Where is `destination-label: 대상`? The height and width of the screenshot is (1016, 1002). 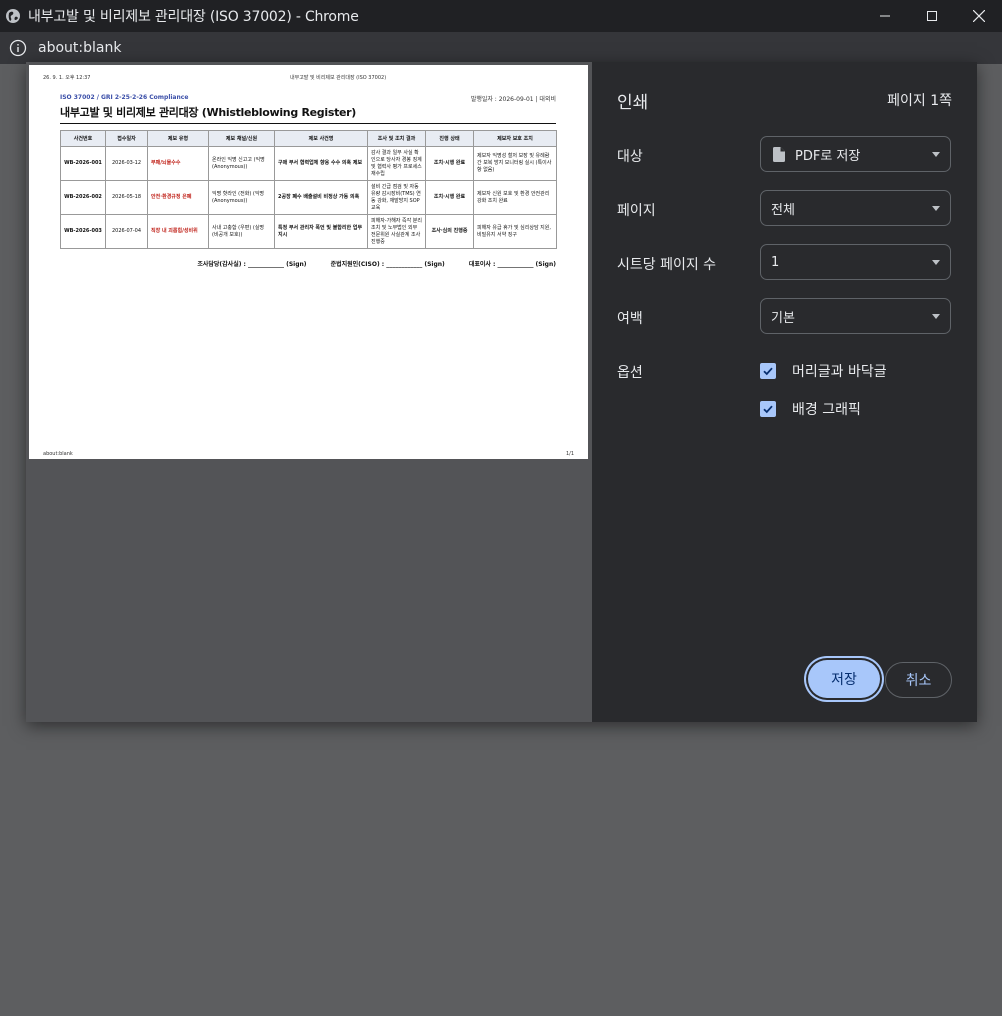 destination-label: 대상 is located at coordinates (630, 157).